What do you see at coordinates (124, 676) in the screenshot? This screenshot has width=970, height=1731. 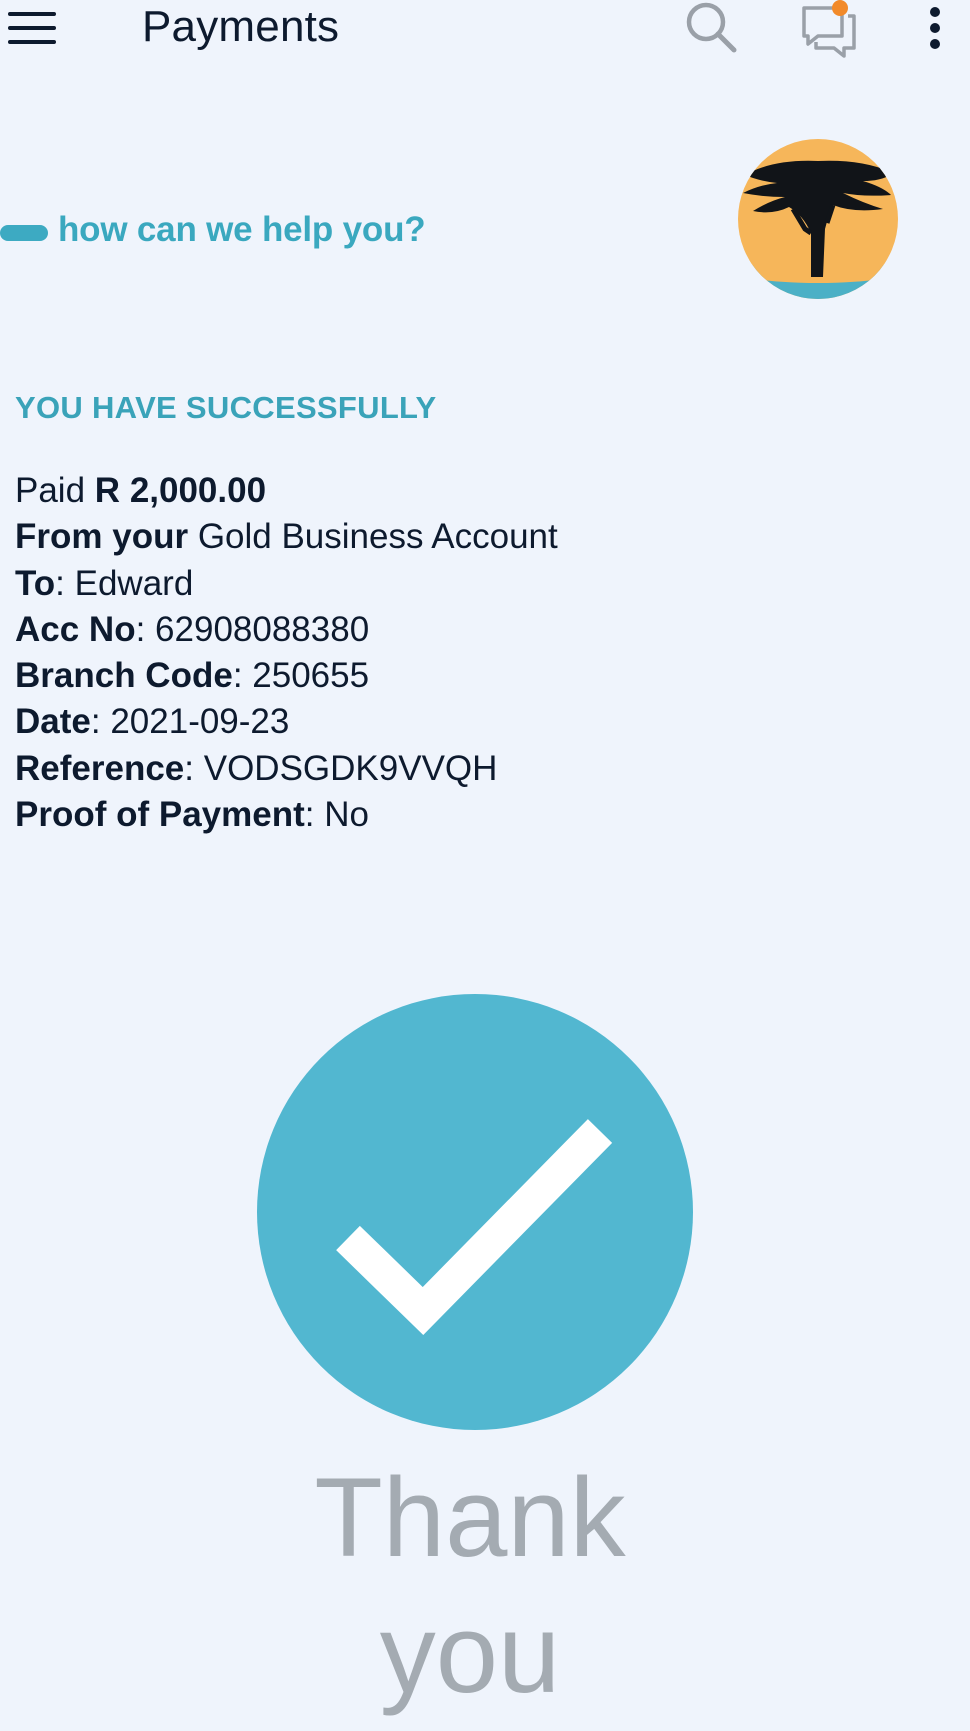 I see `branch-label: Branch Code` at bounding box center [124, 676].